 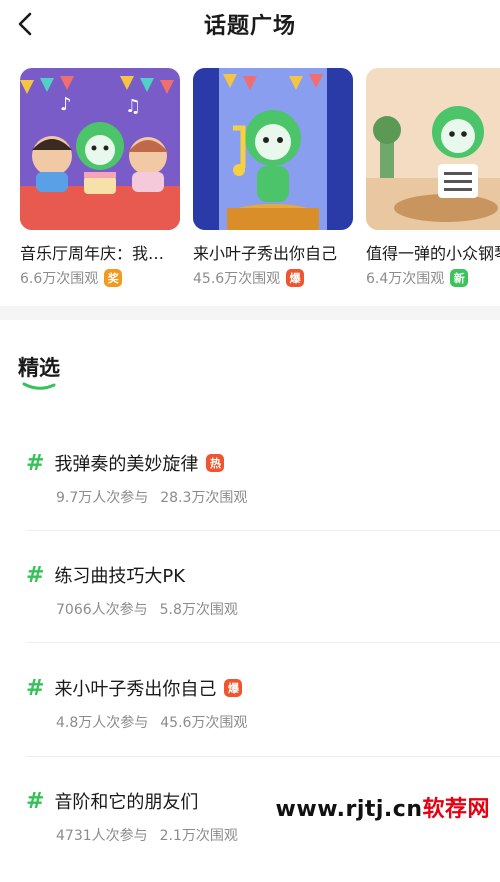 What do you see at coordinates (126, 802) in the screenshot?
I see `topic-name: 音阶和它的朋友们` at bounding box center [126, 802].